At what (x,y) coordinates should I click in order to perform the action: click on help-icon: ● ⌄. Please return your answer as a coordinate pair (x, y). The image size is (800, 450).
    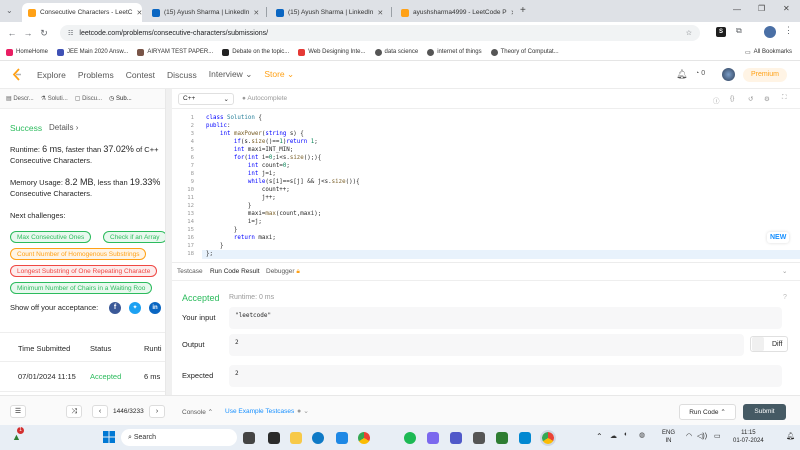
    Looking at the image, I should click on (303, 411).